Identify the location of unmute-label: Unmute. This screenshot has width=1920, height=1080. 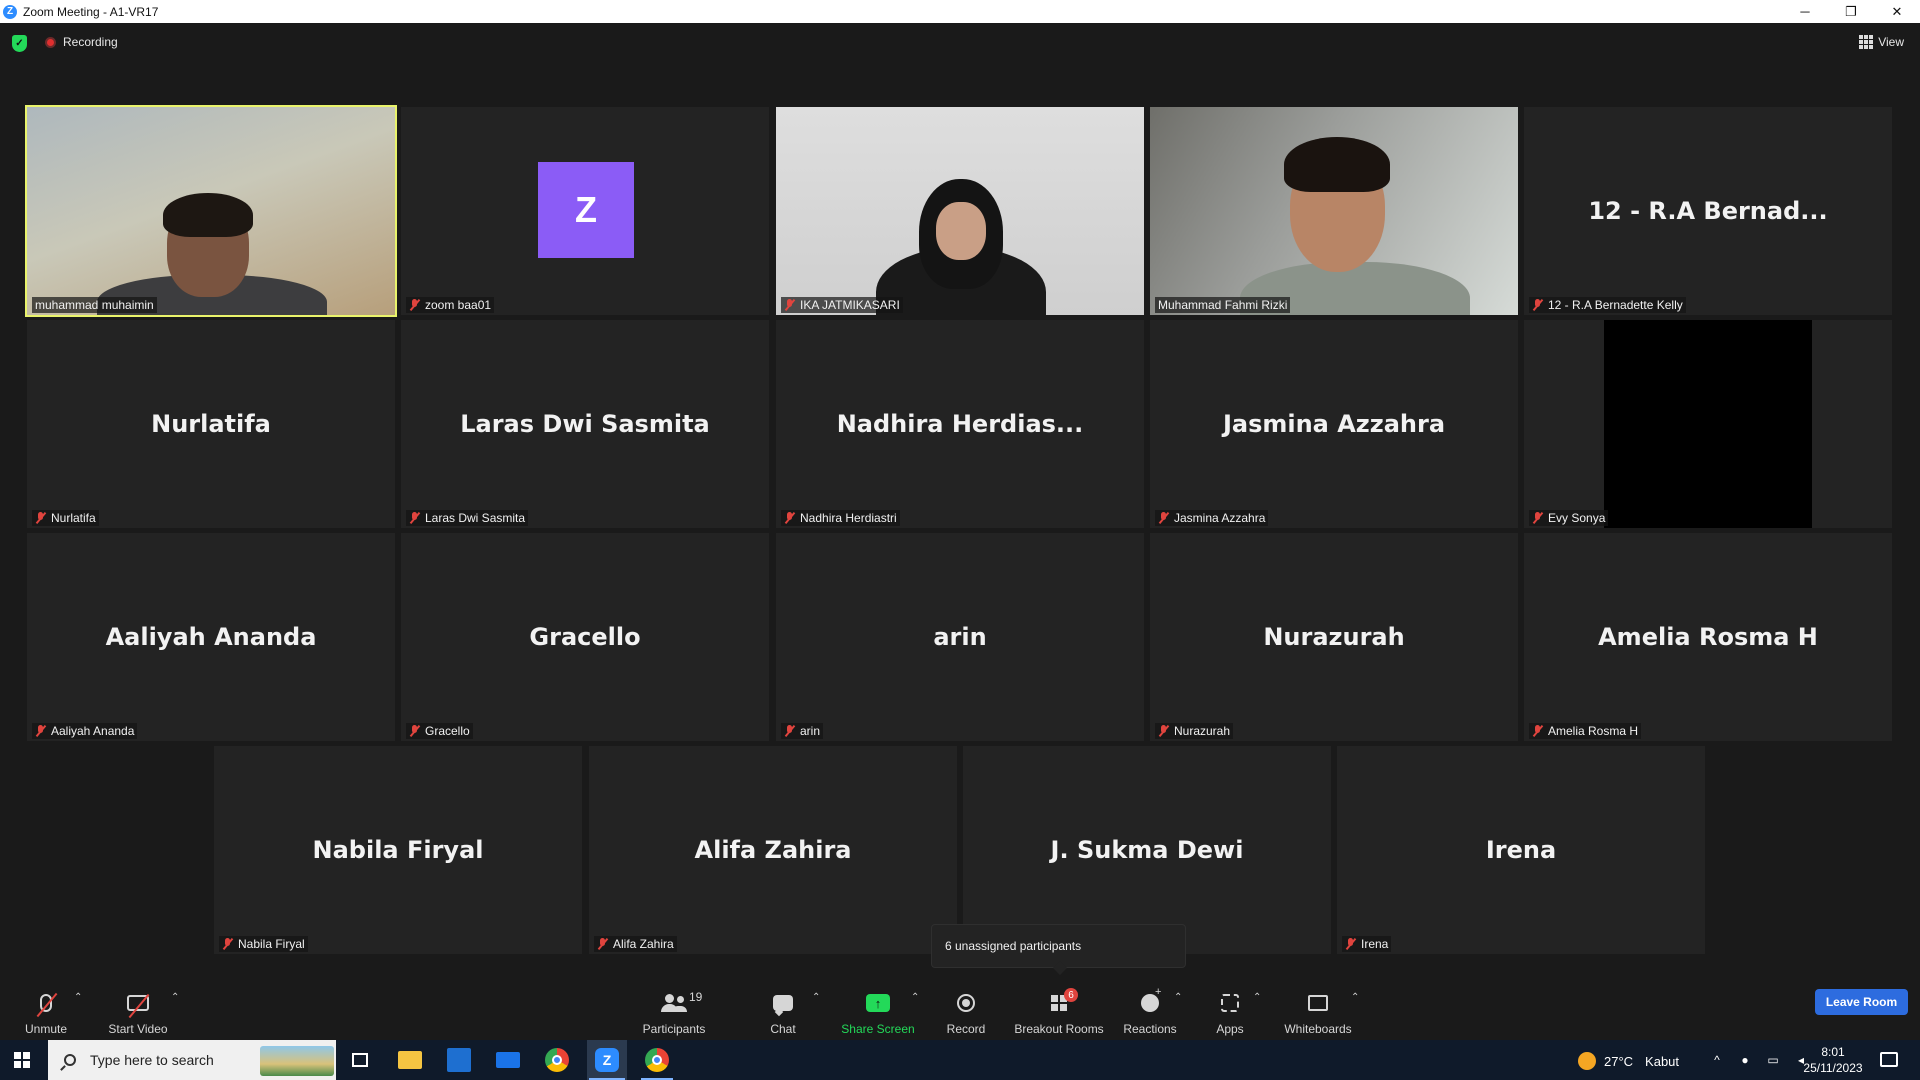
(46, 1029).